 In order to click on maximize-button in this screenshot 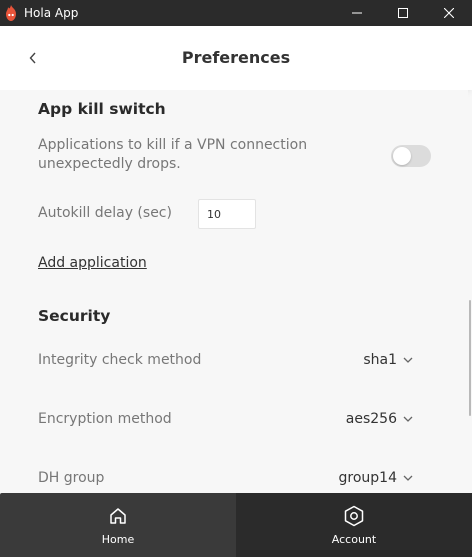, I will do `click(403, 13)`.